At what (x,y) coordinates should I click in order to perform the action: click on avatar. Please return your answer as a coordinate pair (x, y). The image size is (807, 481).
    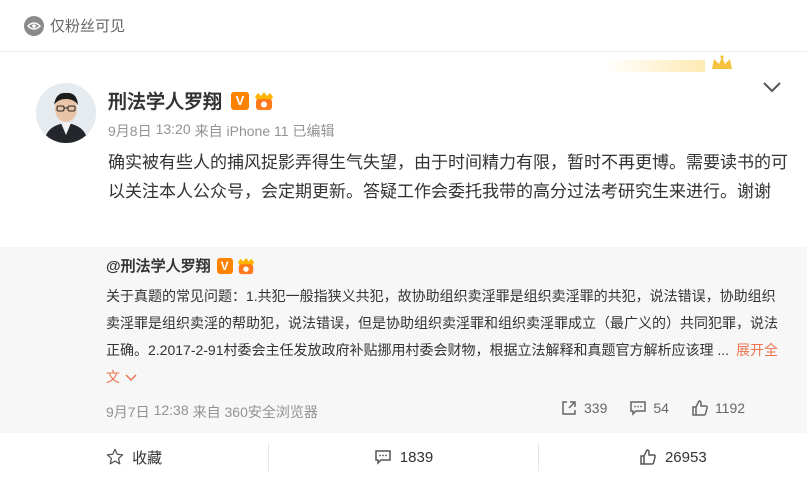
    Looking at the image, I should click on (66, 113).